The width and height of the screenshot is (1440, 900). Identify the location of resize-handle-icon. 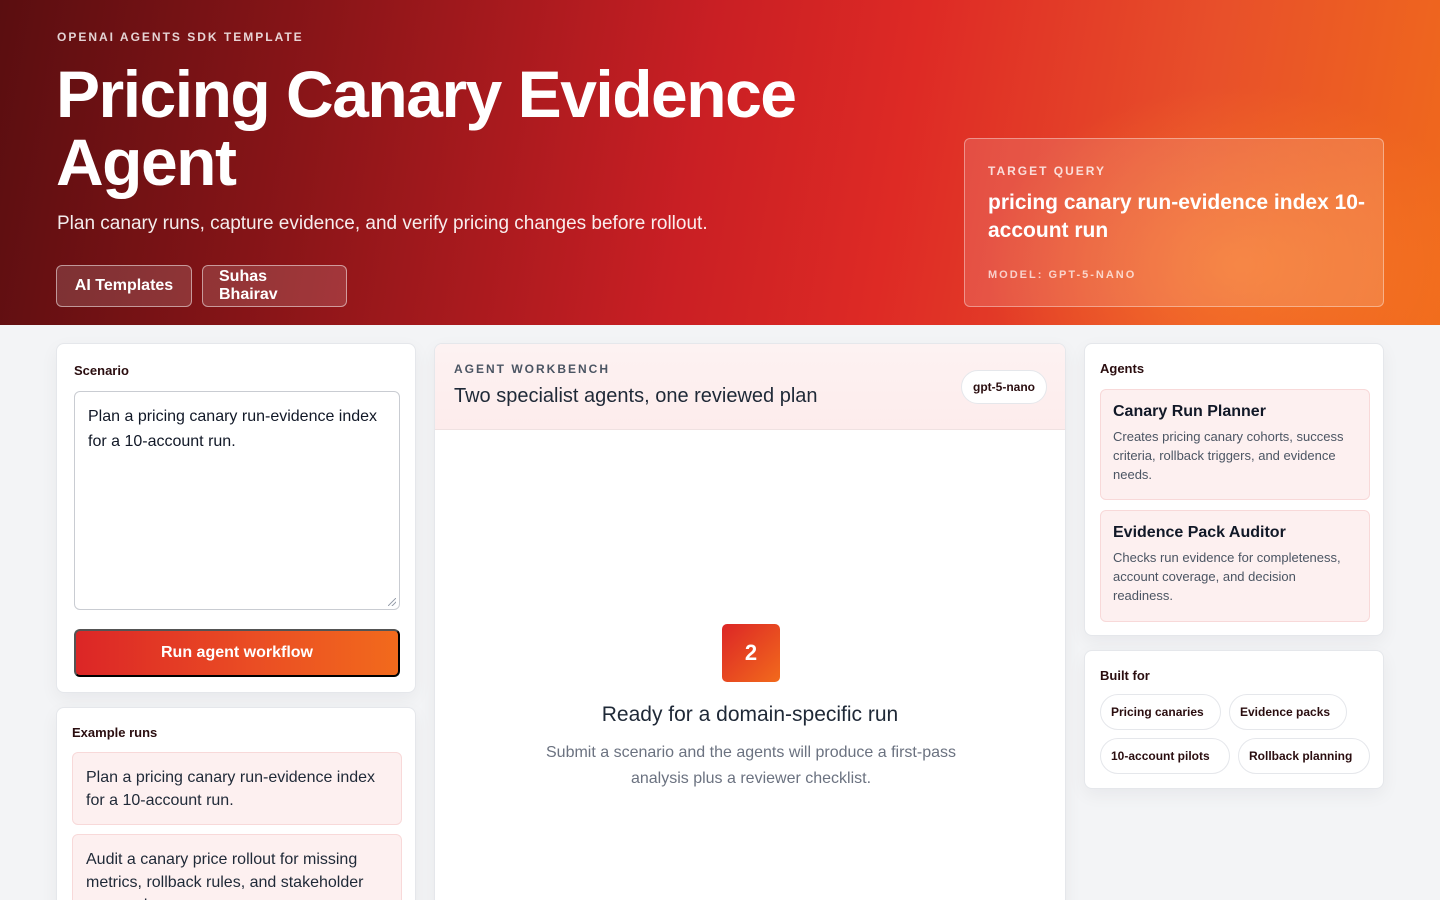
(392, 602).